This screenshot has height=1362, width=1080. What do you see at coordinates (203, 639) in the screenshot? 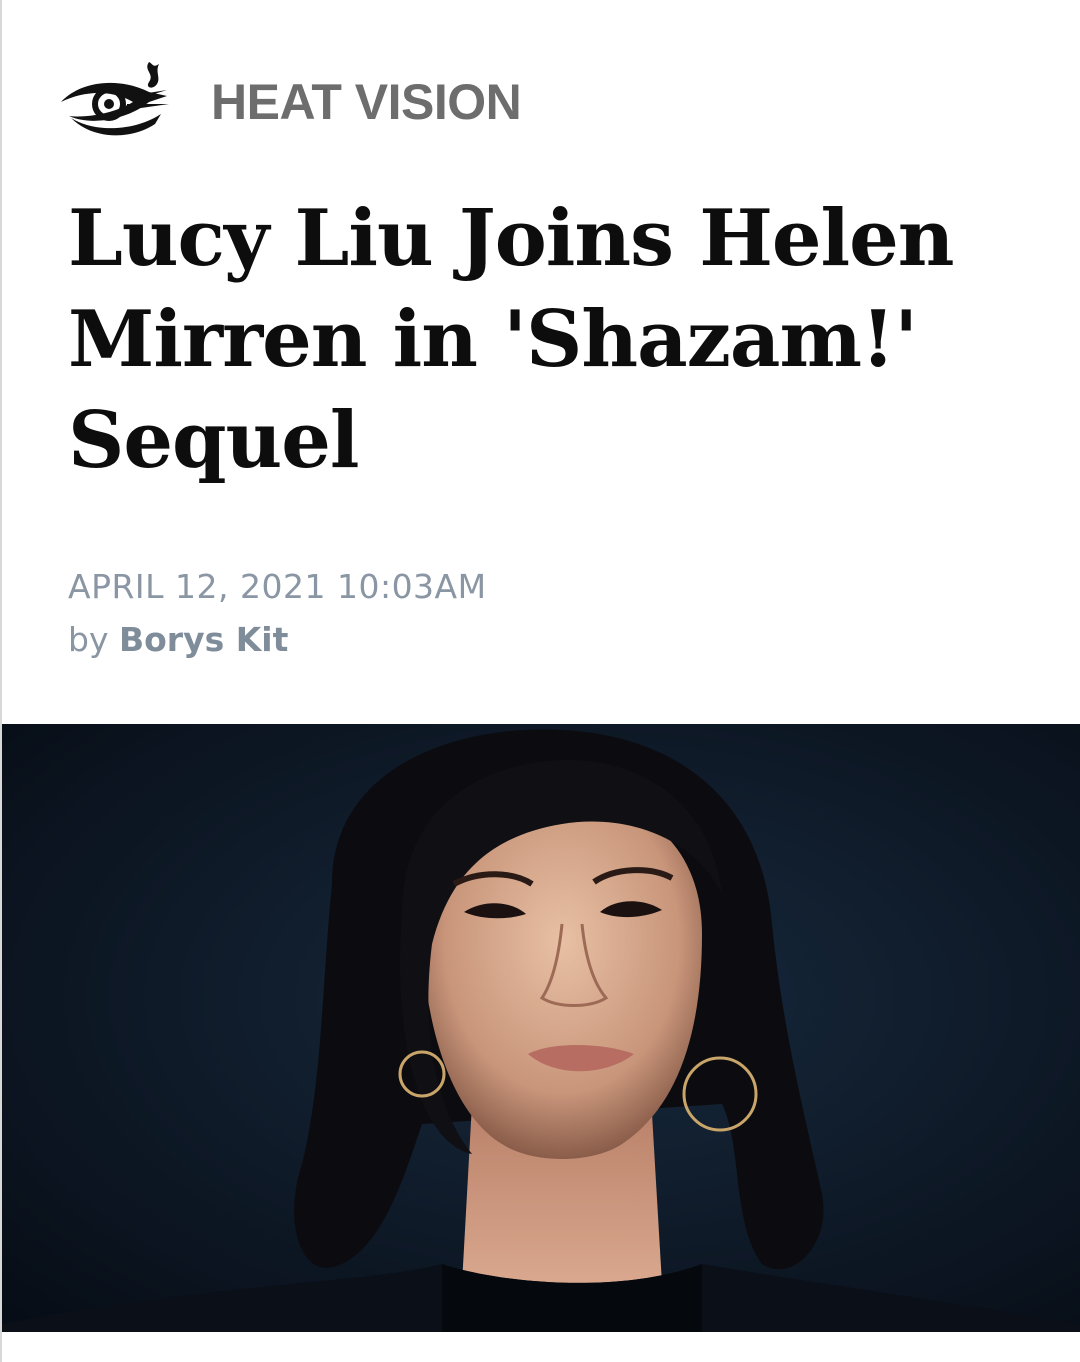
I see `author-link: Borys Kit` at bounding box center [203, 639].